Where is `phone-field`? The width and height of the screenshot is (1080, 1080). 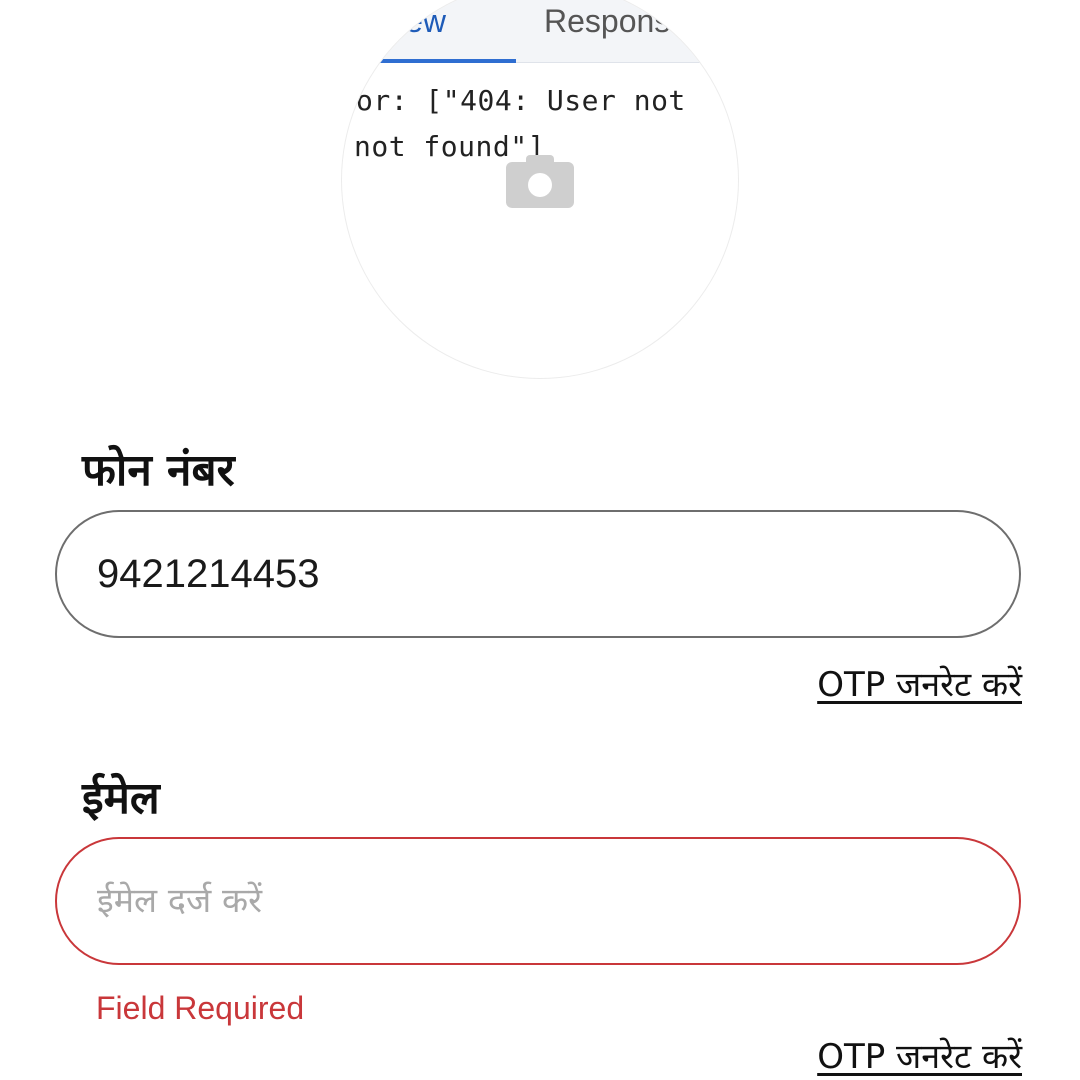
phone-field is located at coordinates (538, 574).